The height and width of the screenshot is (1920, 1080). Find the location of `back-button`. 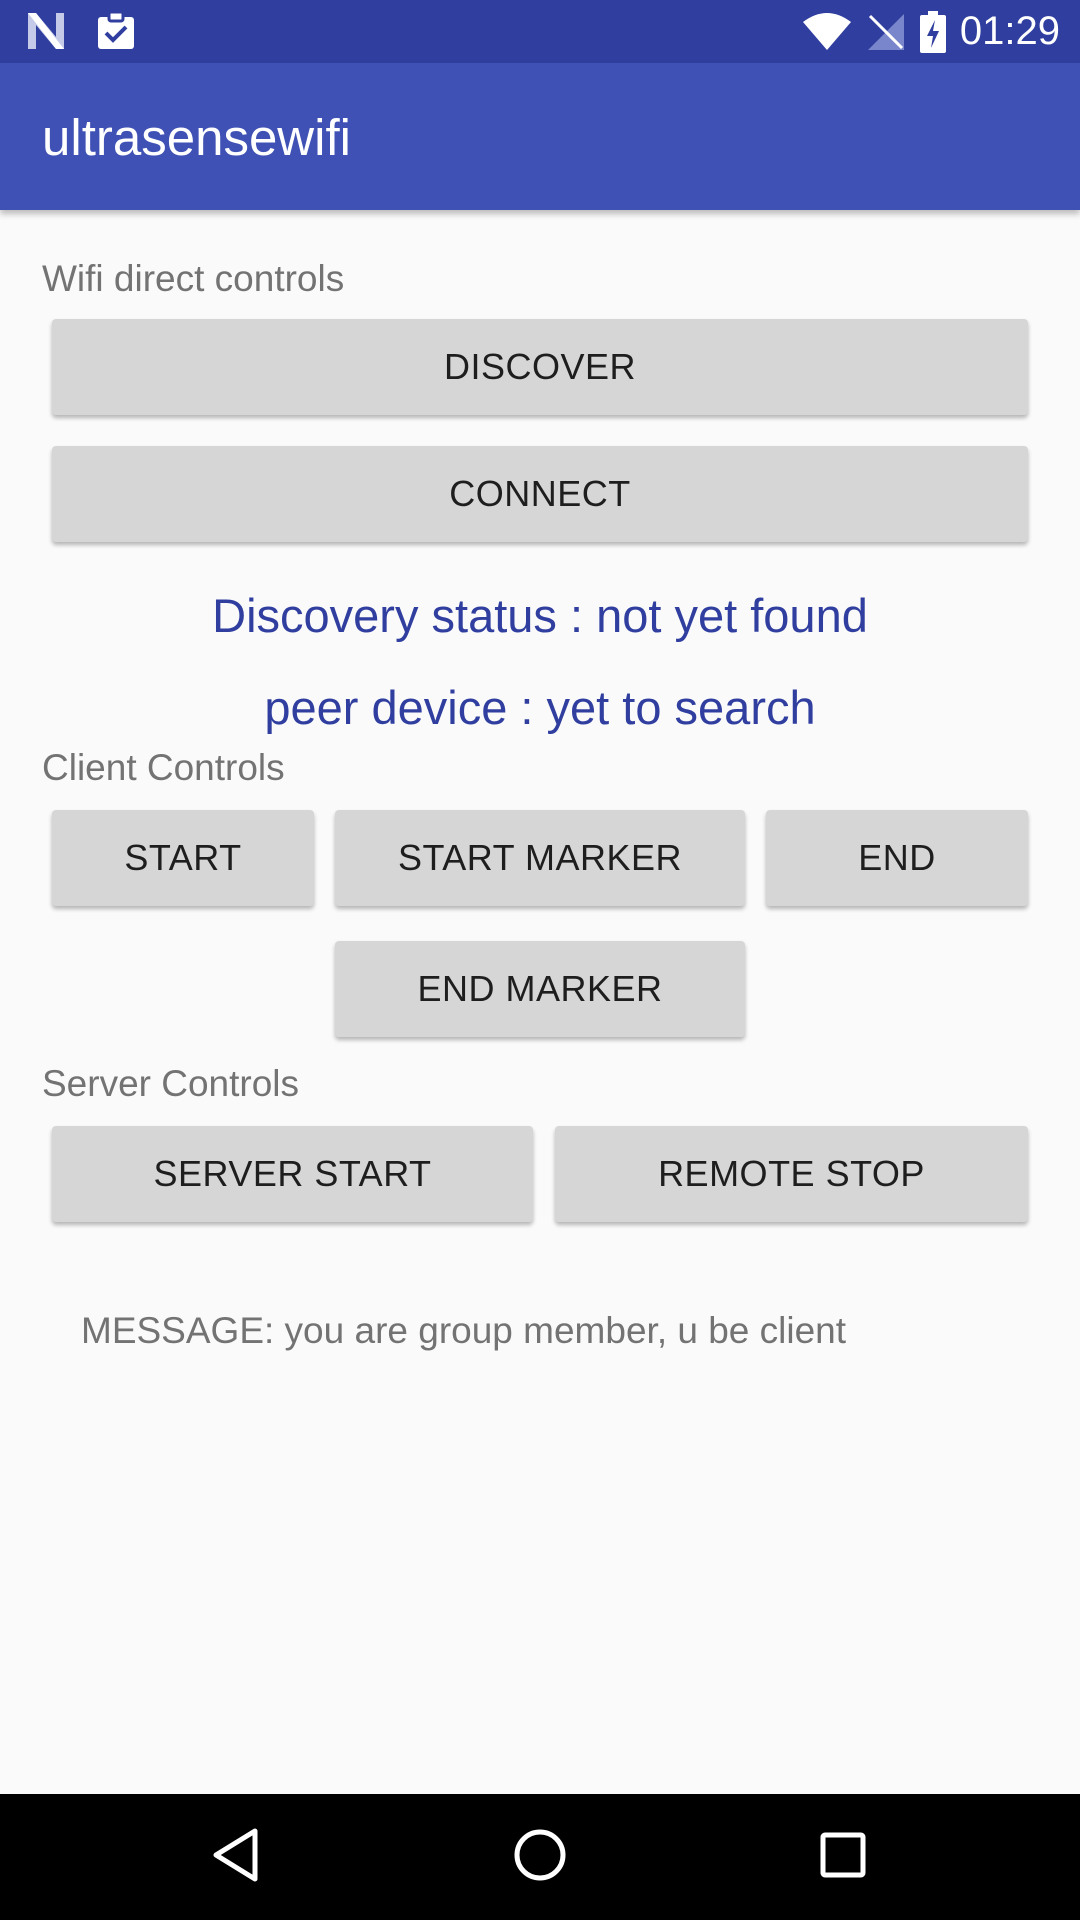

back-button is located at coordinates (236, 1857).